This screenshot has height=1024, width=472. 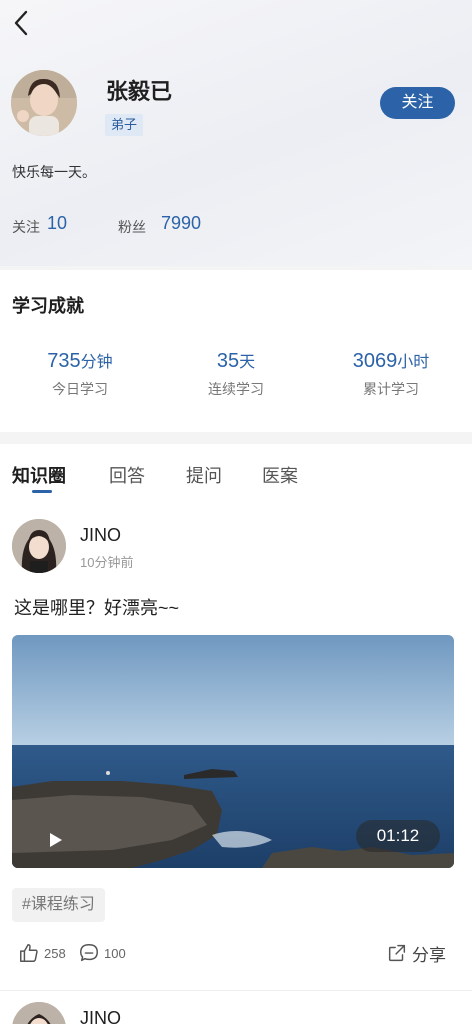 What do you see at coordinates (115, 953) in the screenshot?
I see `comment-count: 100` at bounding box center [115, 953].